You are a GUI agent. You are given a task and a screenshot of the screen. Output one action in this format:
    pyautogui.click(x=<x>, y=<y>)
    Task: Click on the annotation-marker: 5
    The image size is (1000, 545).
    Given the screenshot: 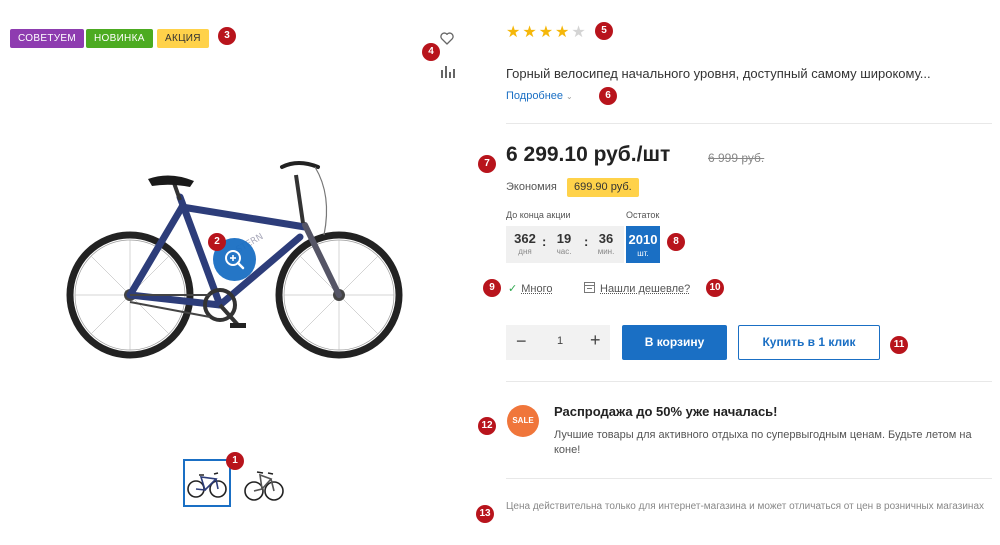 What is the action you would take?
    pyautogui.click(x=604, y=31)
    